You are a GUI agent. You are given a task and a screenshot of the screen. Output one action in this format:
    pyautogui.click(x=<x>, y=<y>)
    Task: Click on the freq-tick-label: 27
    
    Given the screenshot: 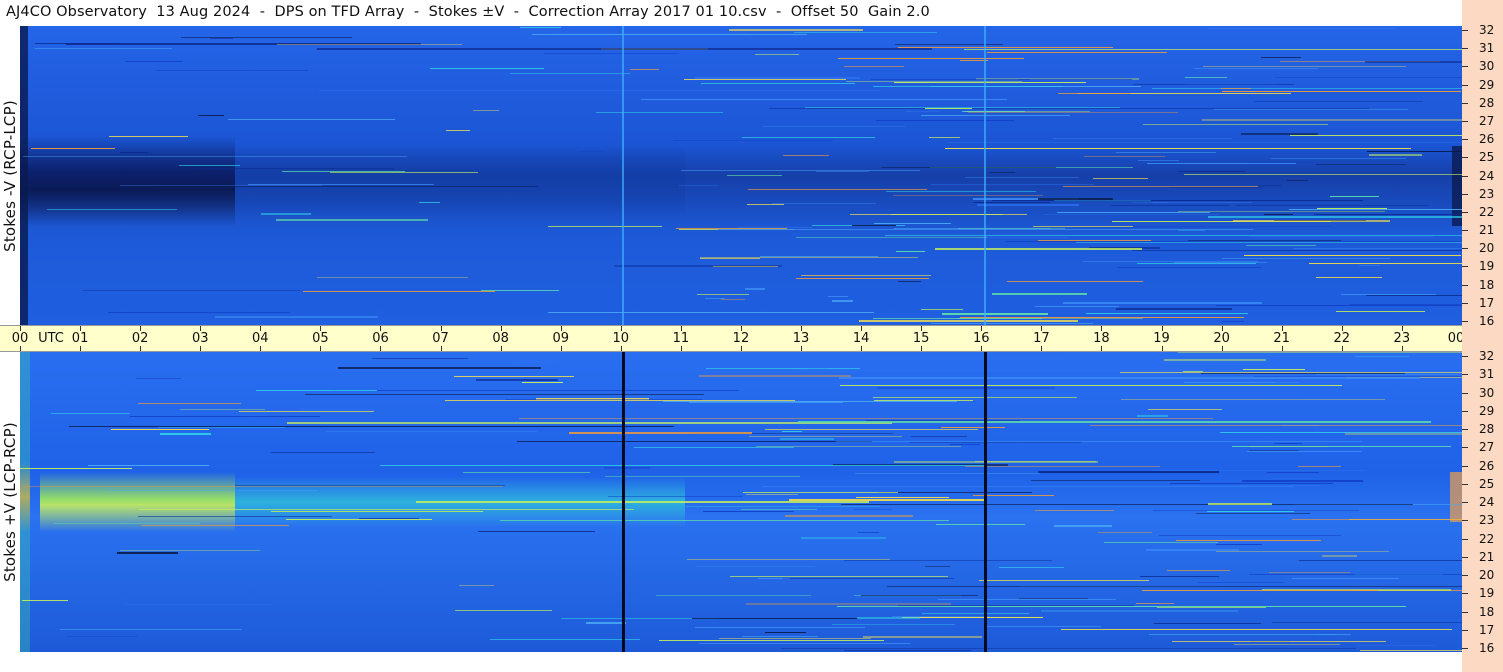 What is the action you would take?
    pyautogui.click(x=1487, y=447)
    